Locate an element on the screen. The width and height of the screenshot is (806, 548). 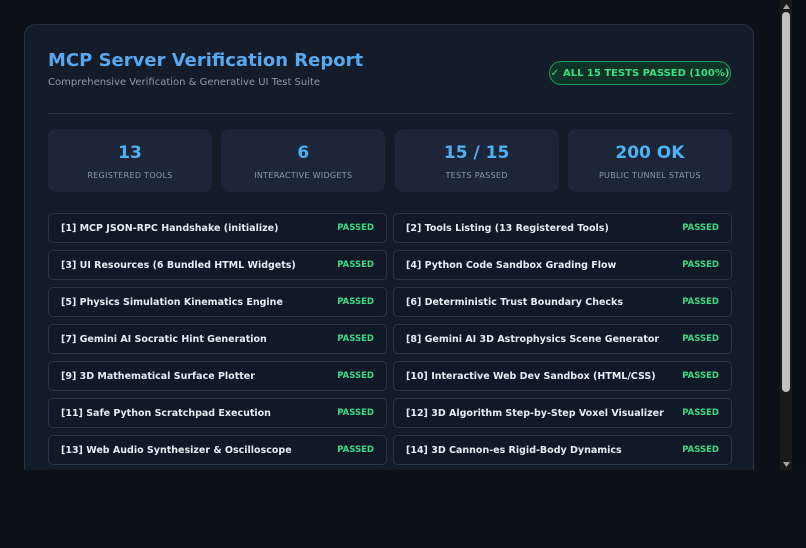
scroll-down-arrow-icon is located at coordinates (786, 464).